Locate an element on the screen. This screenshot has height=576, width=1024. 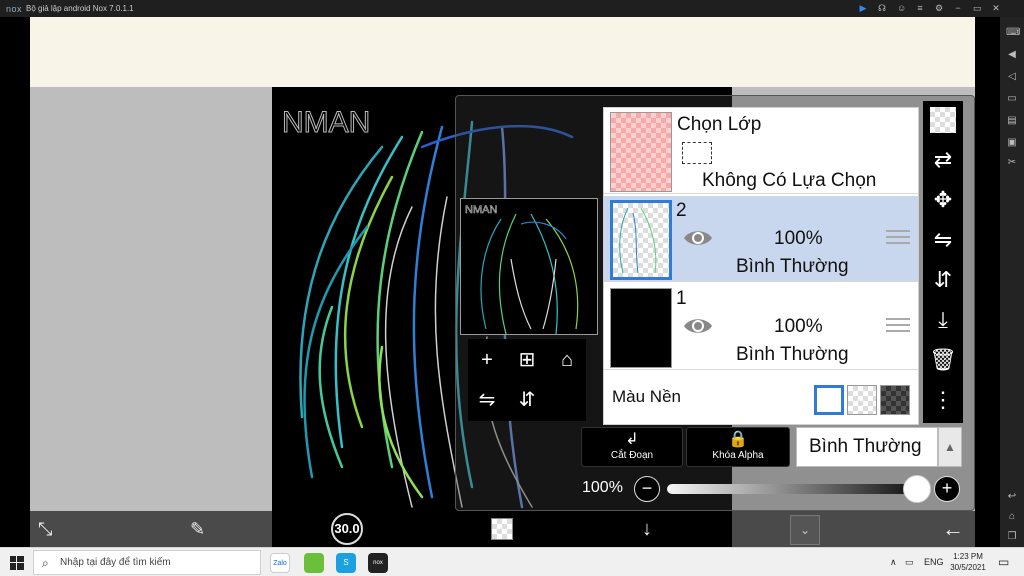
home-icon: ⌂ is located at coordinates (1012, 517).